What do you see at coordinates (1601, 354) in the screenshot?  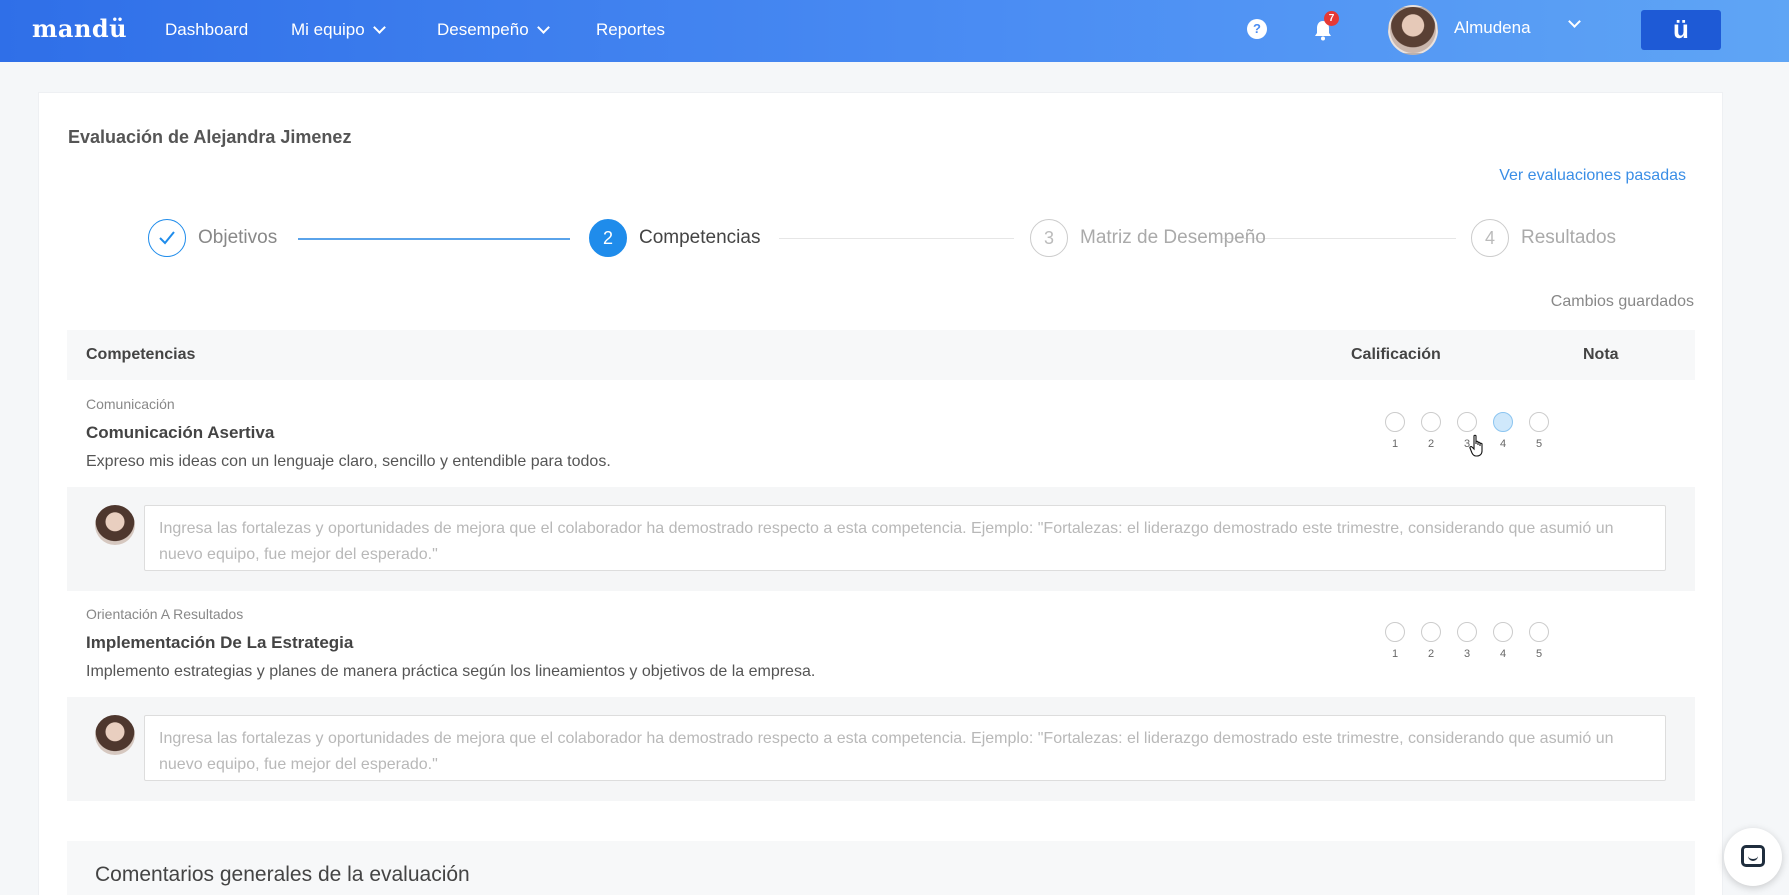 I see `column-header-nota: Nota` at bounding box center [1601, 354].